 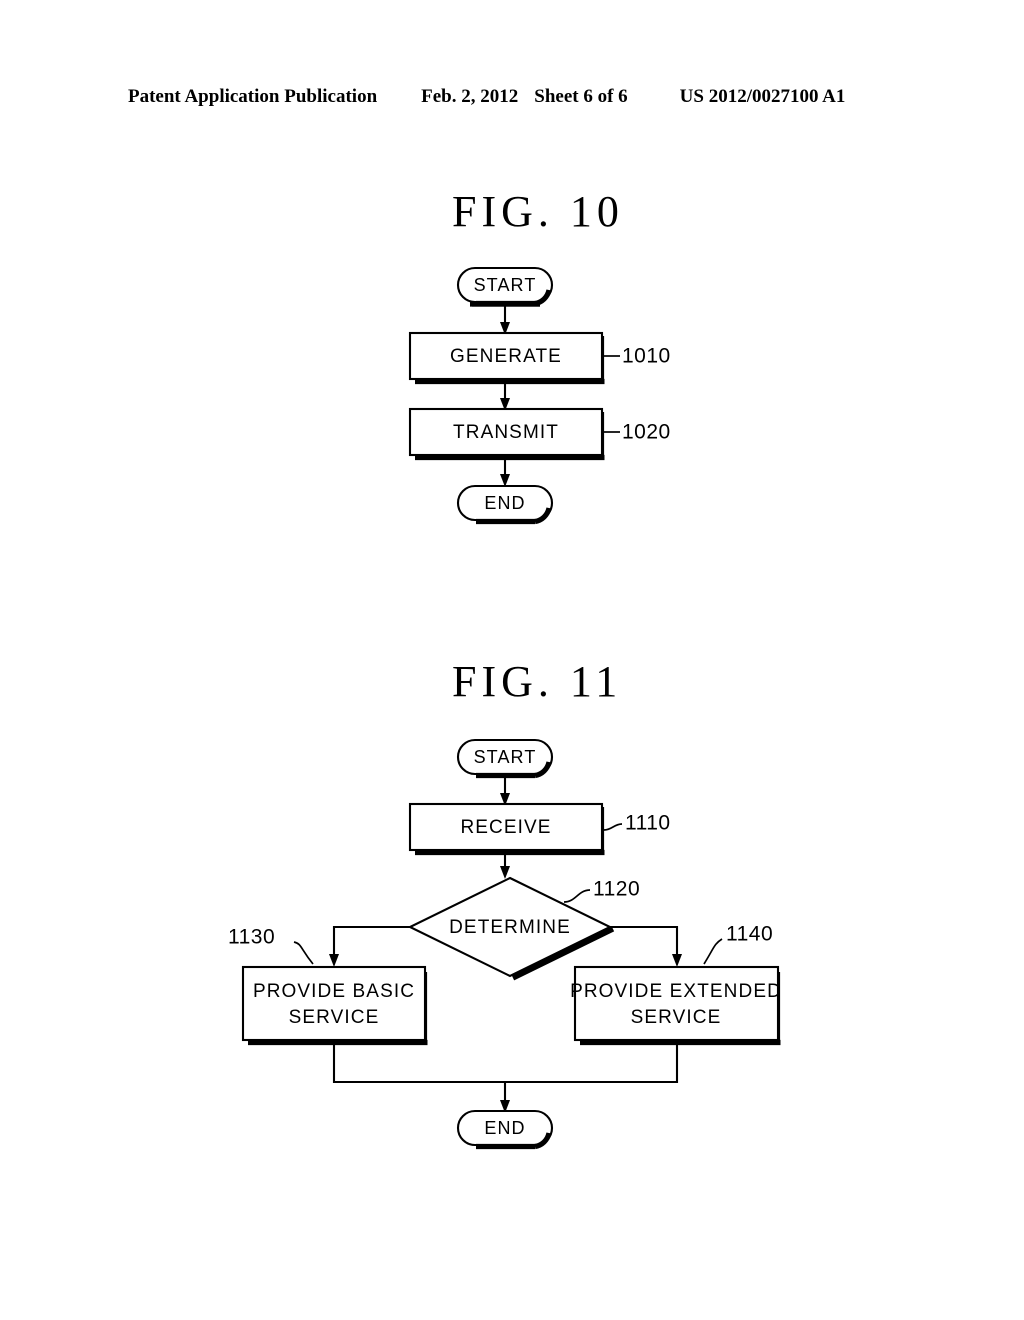 What do you see at coordinates (505, 1076) in the screenshot?
I see `flow11-merge-to-end` at bounding box center [505, 1076].